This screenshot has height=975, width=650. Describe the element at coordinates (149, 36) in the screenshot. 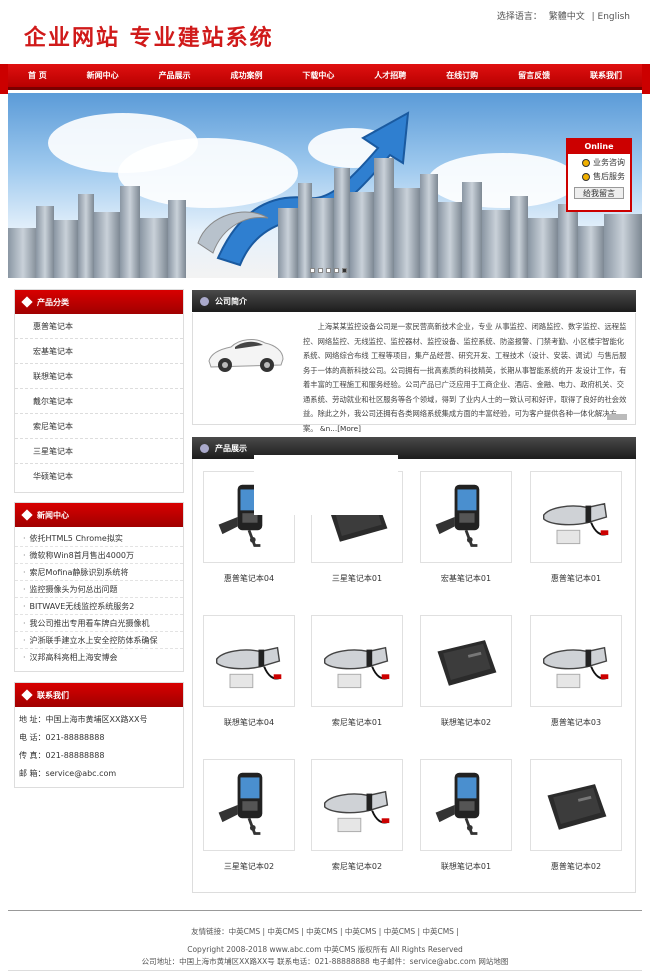

I see `site-logo: 企业网站 专业建站系统` at that location.